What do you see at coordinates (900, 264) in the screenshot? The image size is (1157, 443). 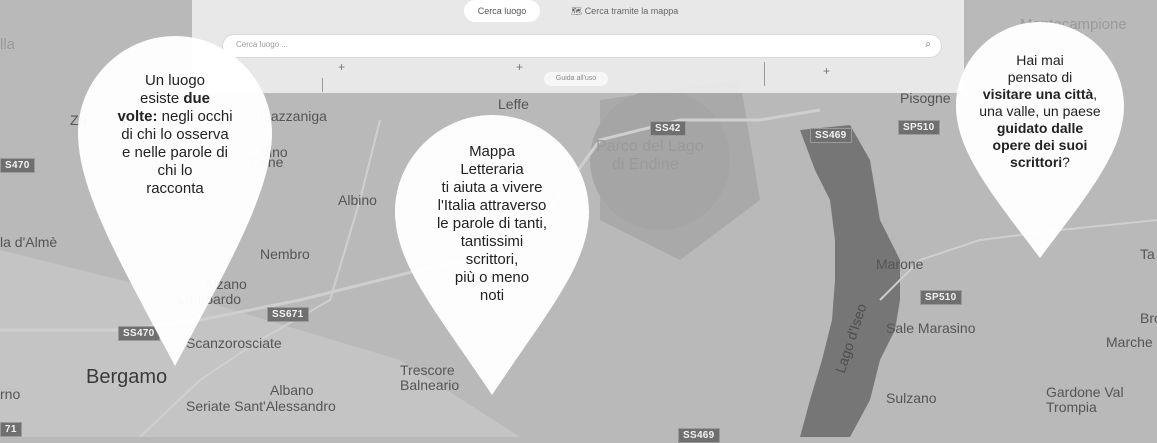 I see `place-label: Marone` at bounding box center [900, 264].